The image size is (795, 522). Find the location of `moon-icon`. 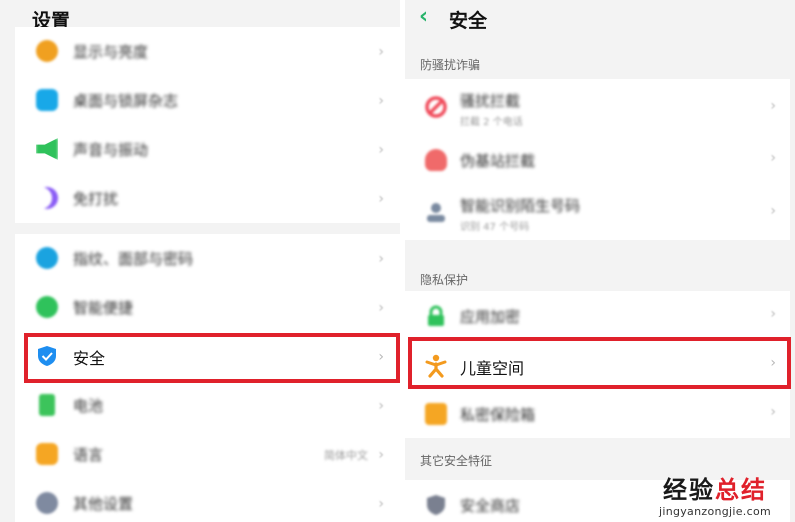

moon-icon is located at coordinates (47, 198).